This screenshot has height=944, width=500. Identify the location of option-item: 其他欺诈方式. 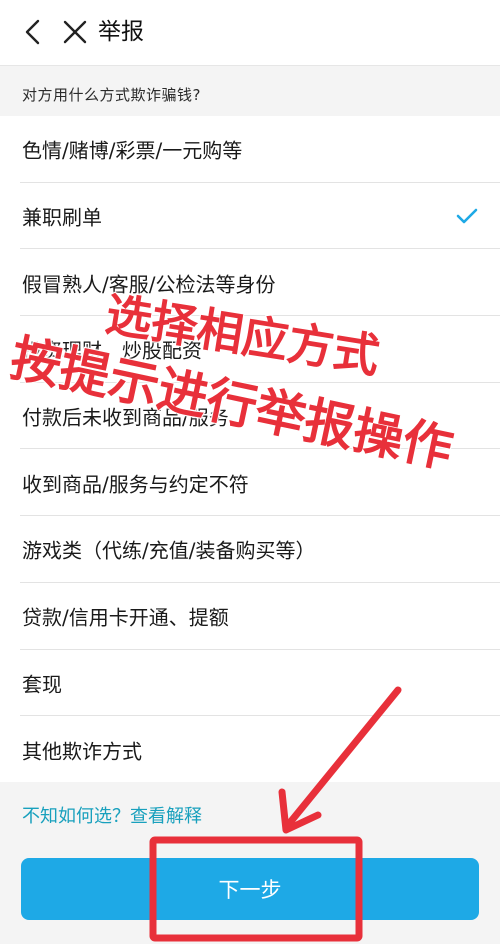
(250, 749).